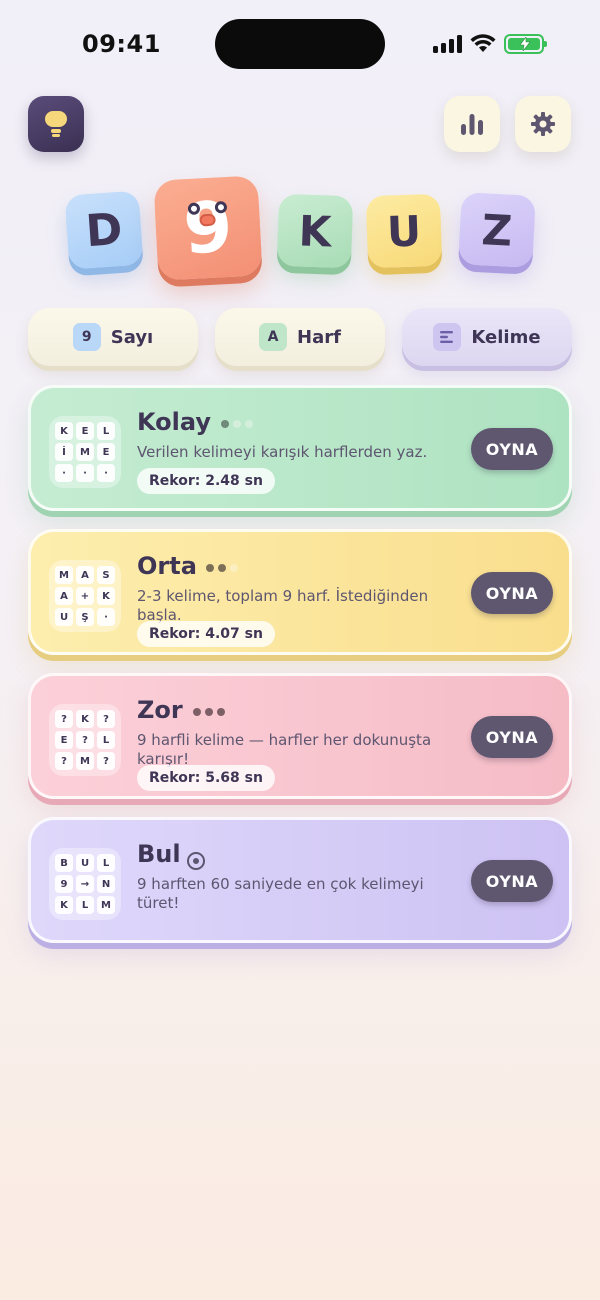  Describe the element at coordinates (447, 337) in the screenshot. I see `text-lines-icon` at that location.